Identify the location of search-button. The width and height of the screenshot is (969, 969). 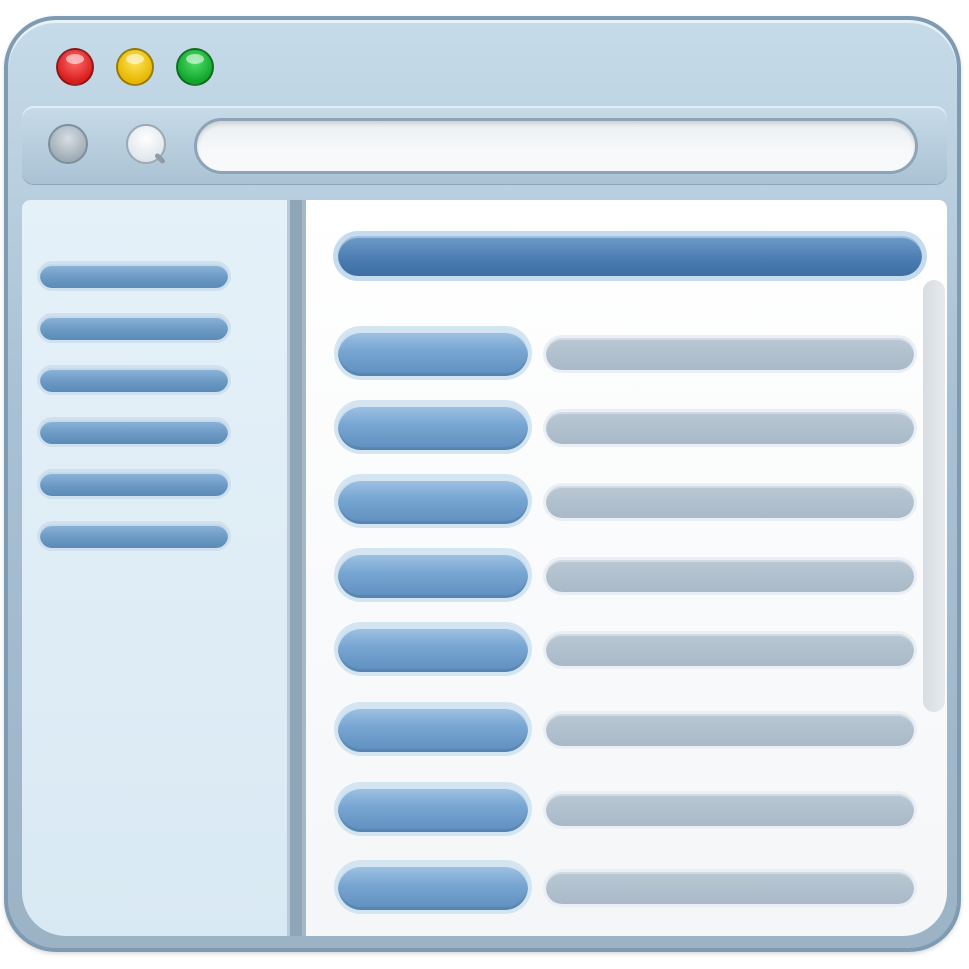
(146, 144).